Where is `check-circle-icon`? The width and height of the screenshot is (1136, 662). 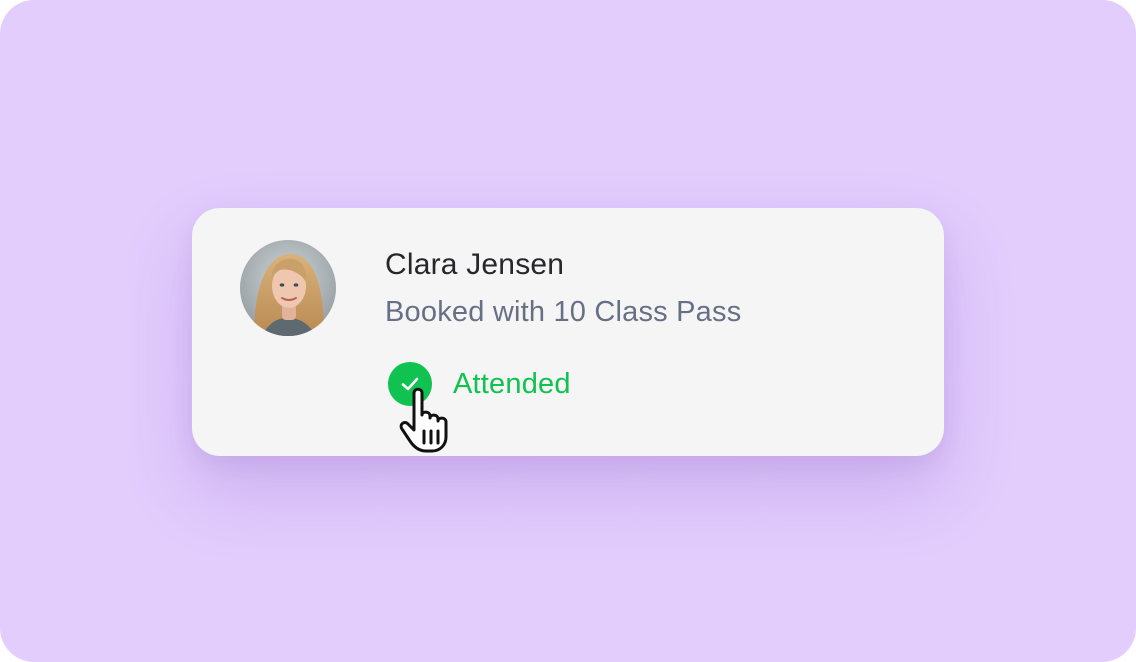
check-circle-icon is located at coordinates (410, 384).